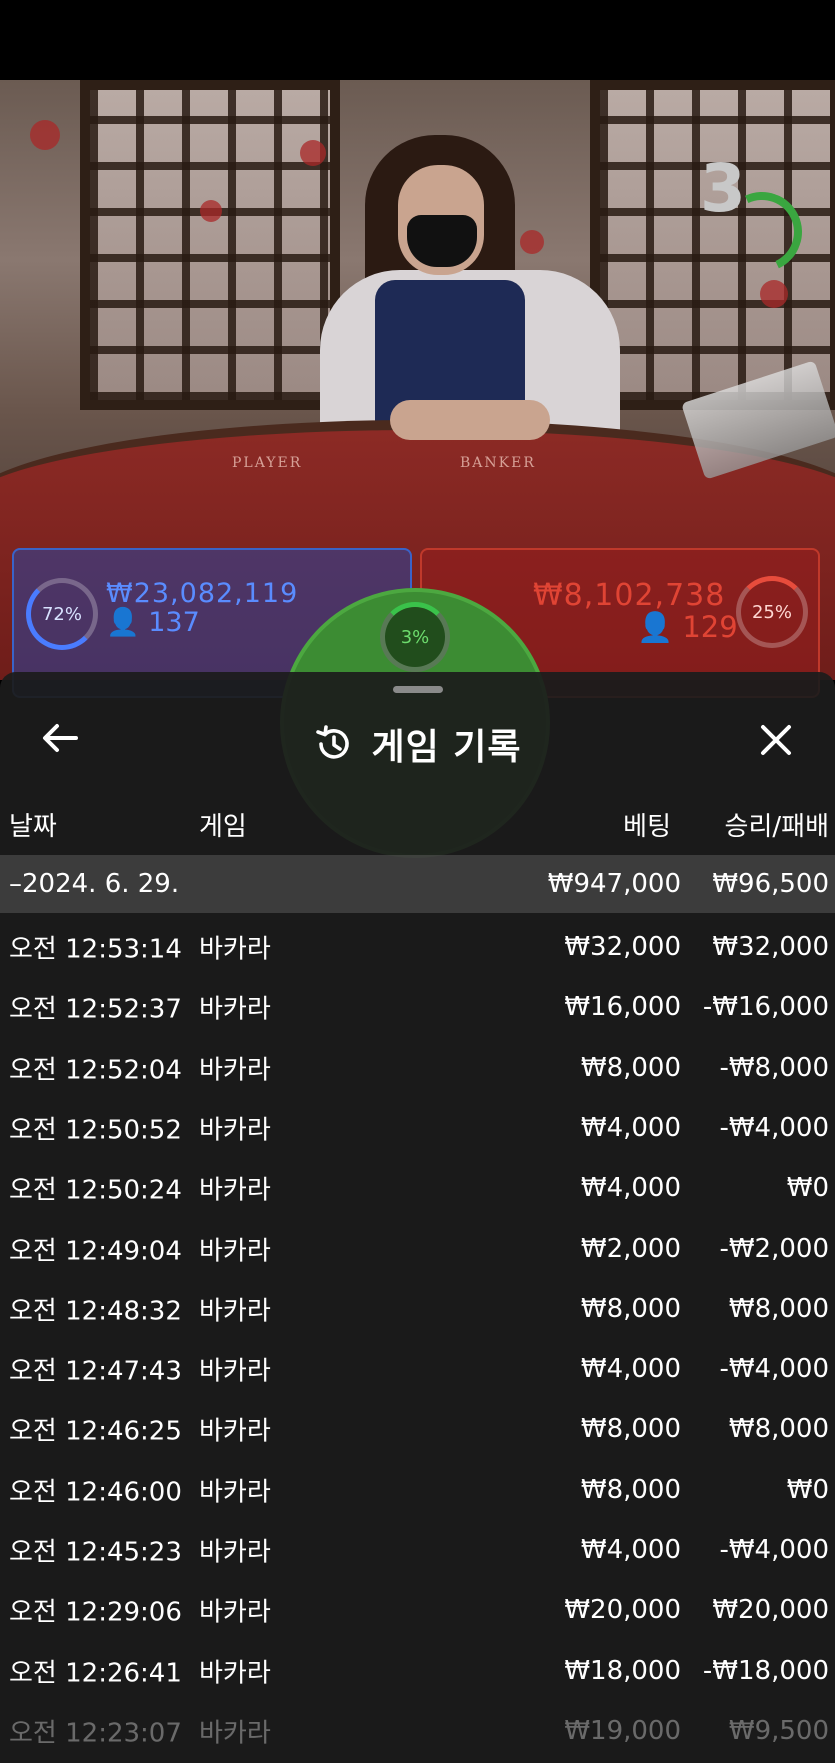  I want to click on row-time: 오전 12:52:37, so click(95, 1009).